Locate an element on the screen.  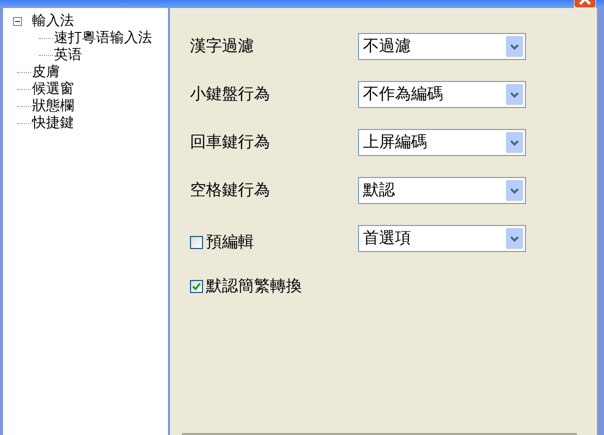
setting-label: 回車鍵行為 is located at coordinates (230, 142).